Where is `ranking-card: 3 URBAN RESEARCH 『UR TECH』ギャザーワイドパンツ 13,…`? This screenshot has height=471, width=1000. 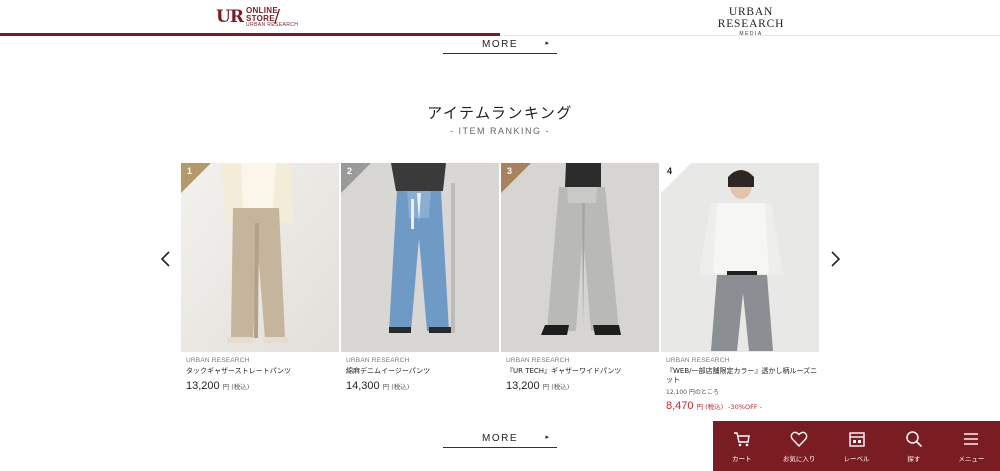 ranking-card: 3 URBAN RESEARCH 『UR TECH』ギャザーワイドパンツ 13,… is located at coordinates (580, 277).